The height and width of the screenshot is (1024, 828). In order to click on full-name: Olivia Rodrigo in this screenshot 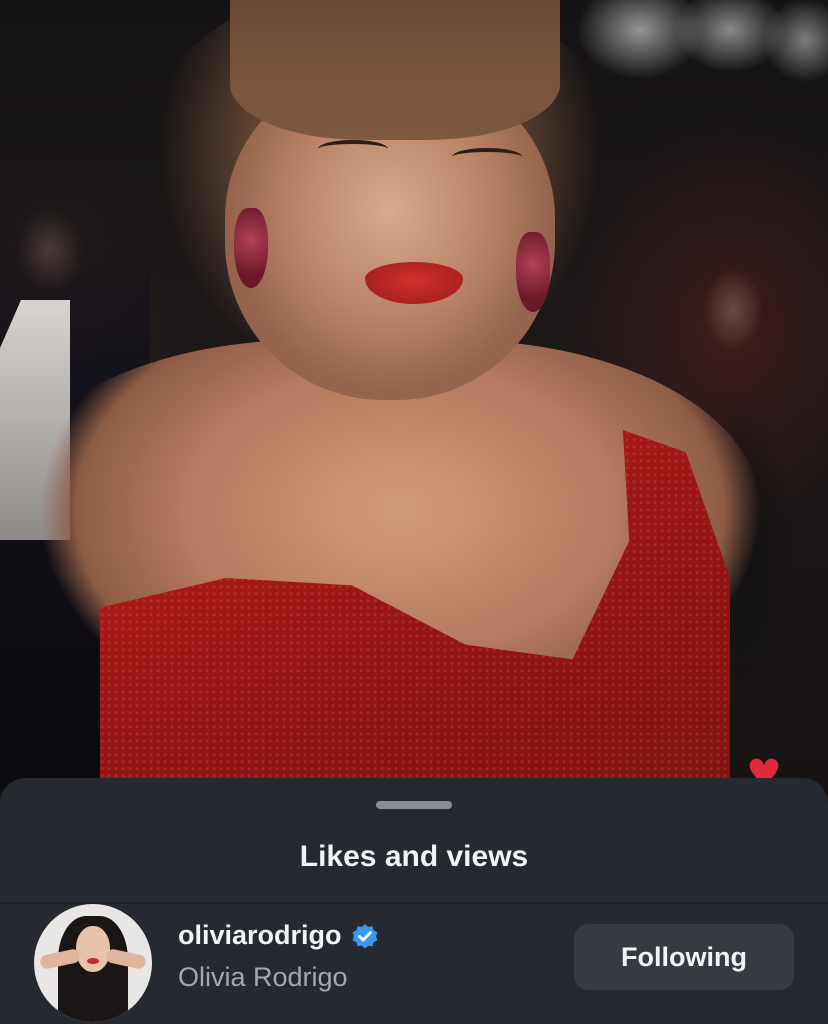, I will do `click(263, 977)`.